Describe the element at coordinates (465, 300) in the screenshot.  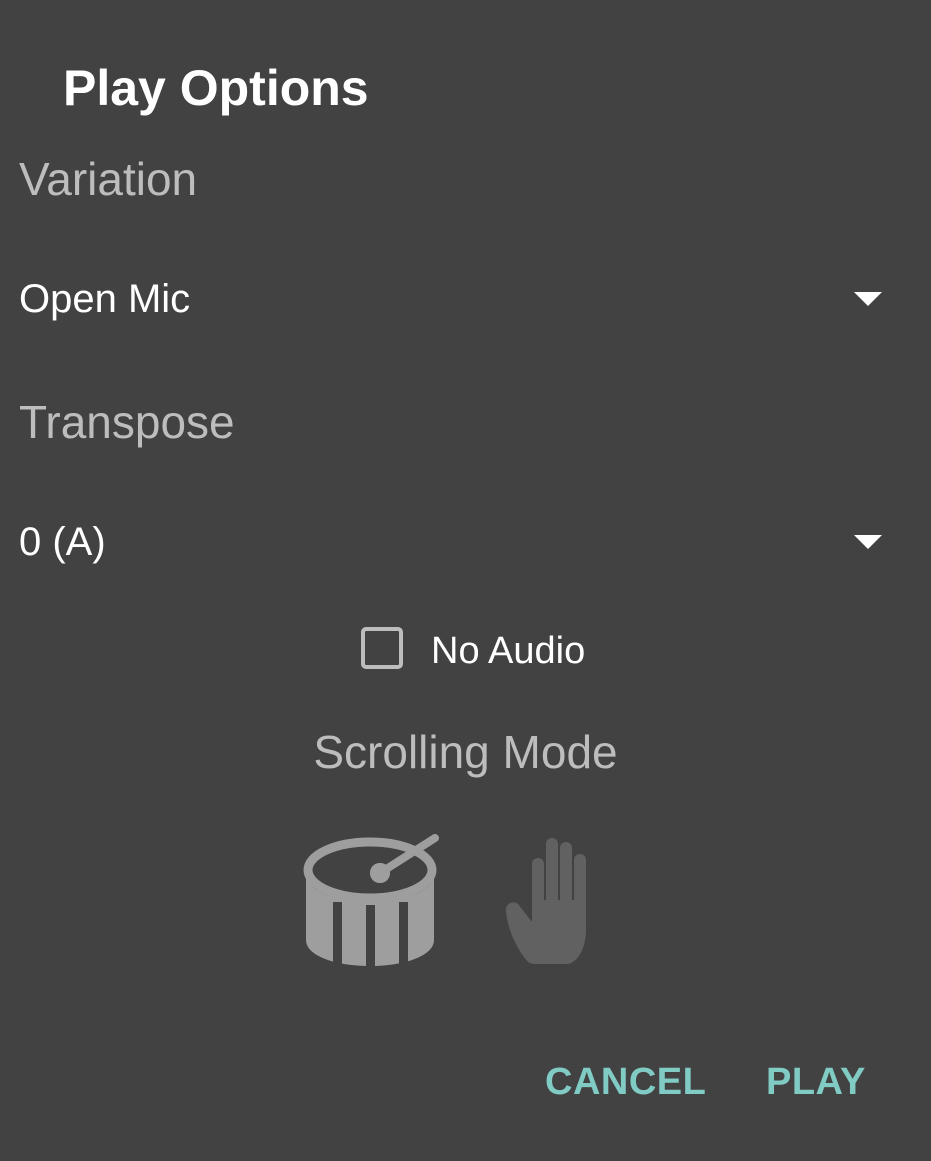
I see `variation-dropdown: Open Mic` at that location.